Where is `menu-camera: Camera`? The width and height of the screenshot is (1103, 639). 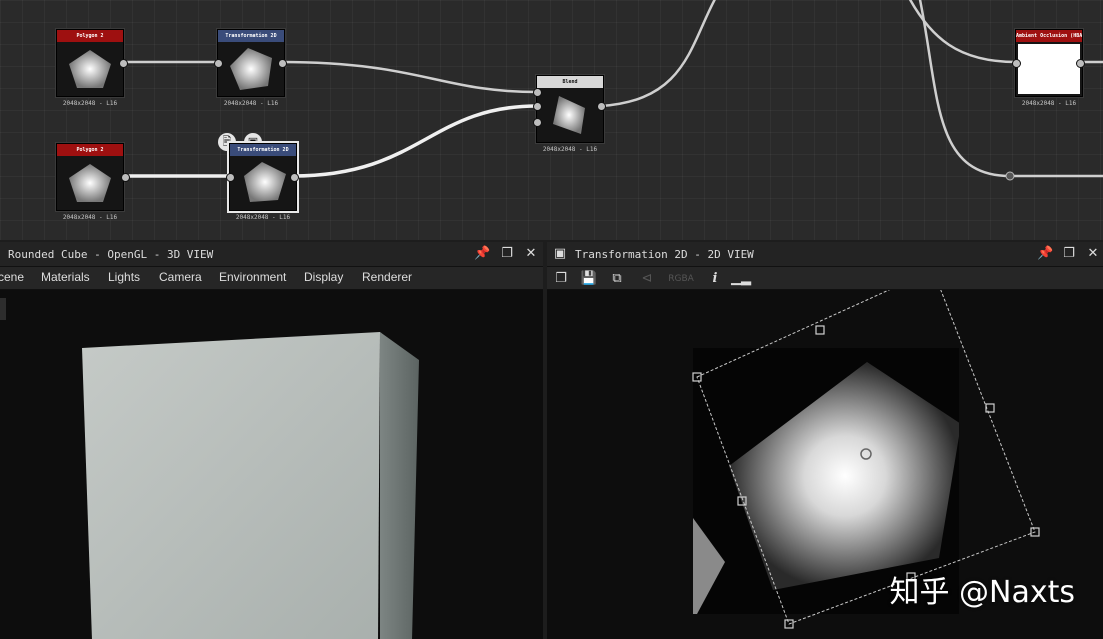
menu-camera: Camera is located at coordinates (180, 277).